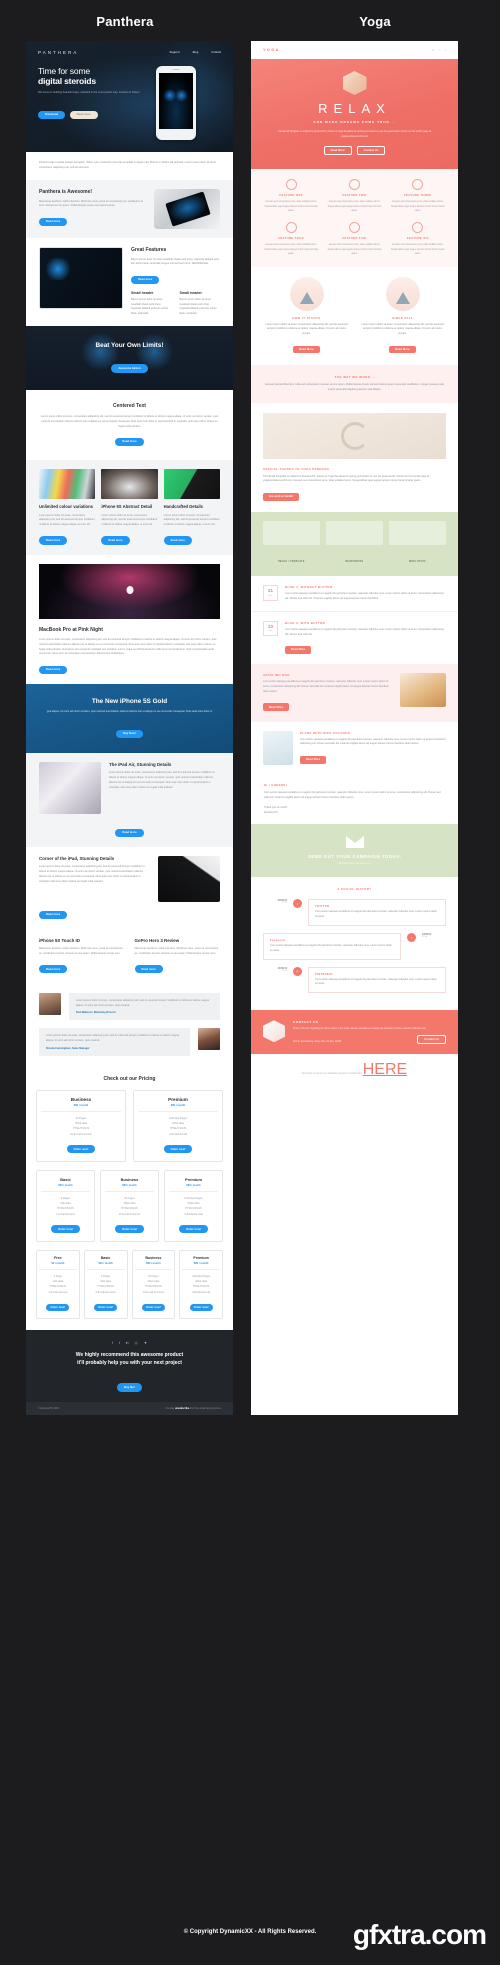 The width and height of the screenshot is (500, 1965). Describe the element at coordinates (182, 1408) in the screenshot. I see `unsubscribe-link: unsubscribe` at that location.